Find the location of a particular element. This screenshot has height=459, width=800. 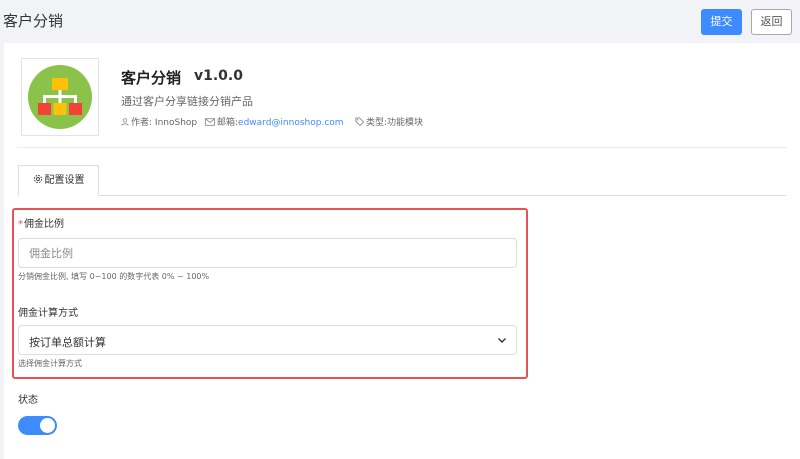

back-button: 返回 is located at coordinates (771, 22).